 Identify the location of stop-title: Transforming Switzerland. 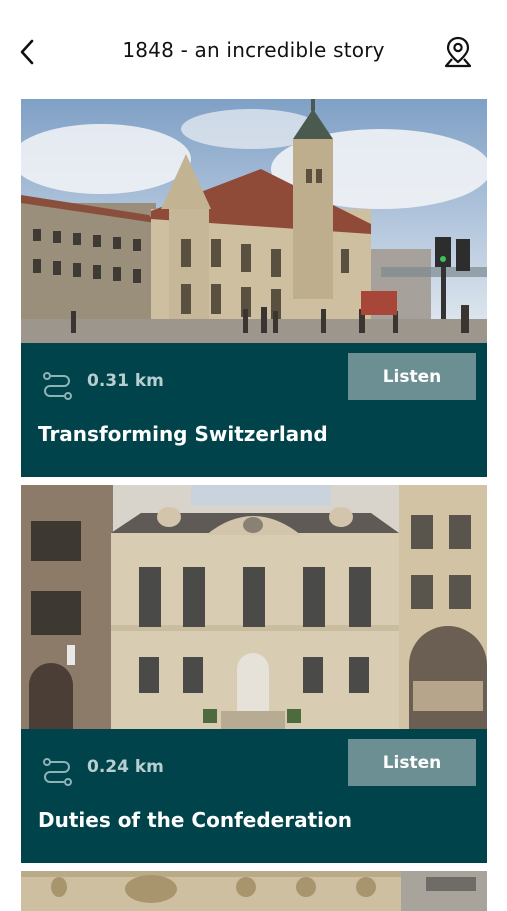
(183, 434).